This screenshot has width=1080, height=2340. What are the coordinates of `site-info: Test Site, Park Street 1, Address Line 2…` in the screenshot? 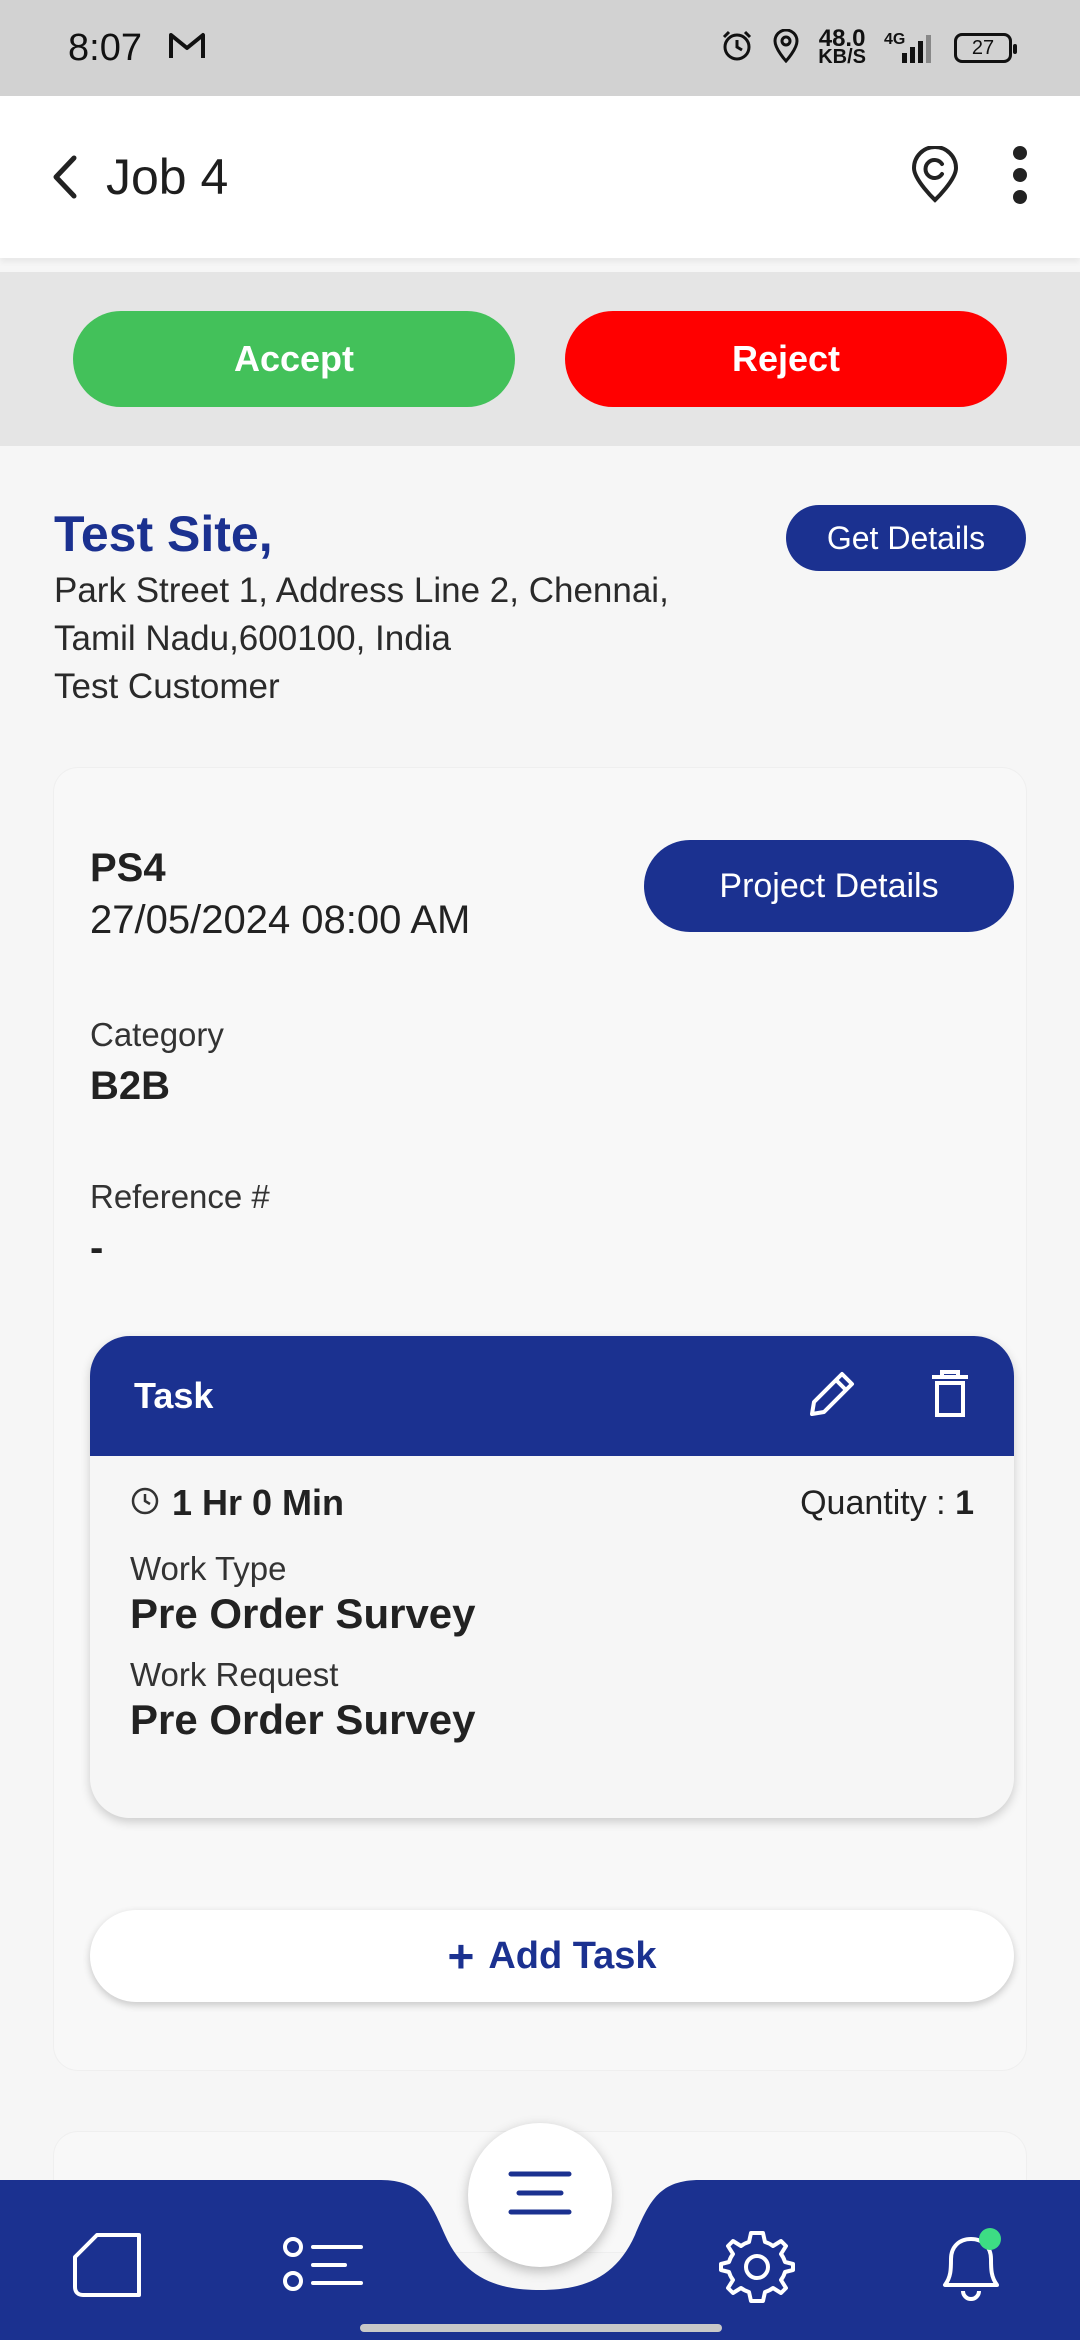 It's located at (540, 608).